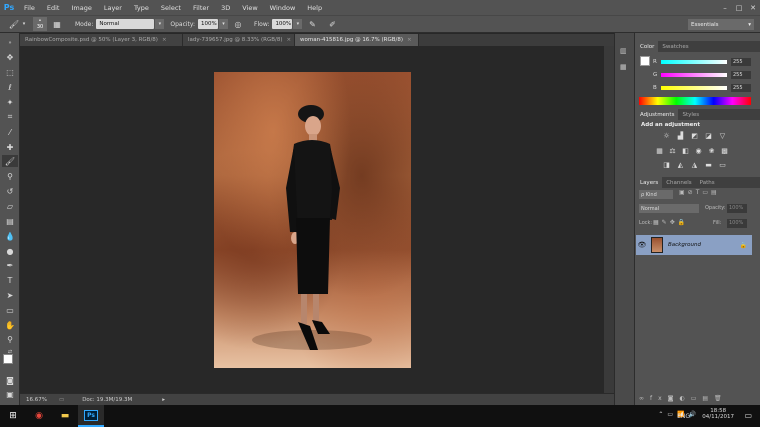 Image resolution: width=760 pixels, height=427 pixels. I want to click on flow-field: 100%, so click(282, 24).